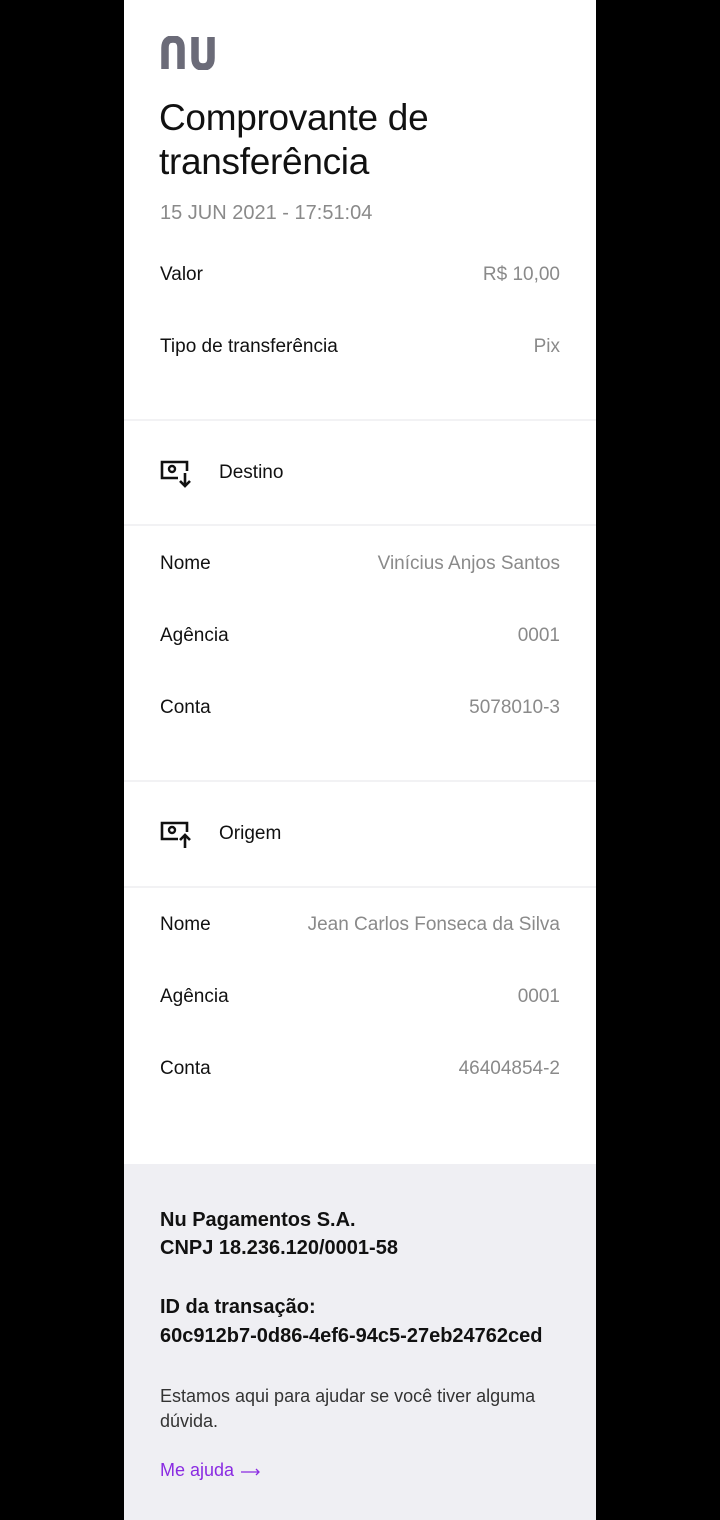  What do you see at coordinates (266, 213) in the screenshot?
I see `transfer-datetime: 15 JUN 2021 - 17:51:04` at bounding box center [266, 213].